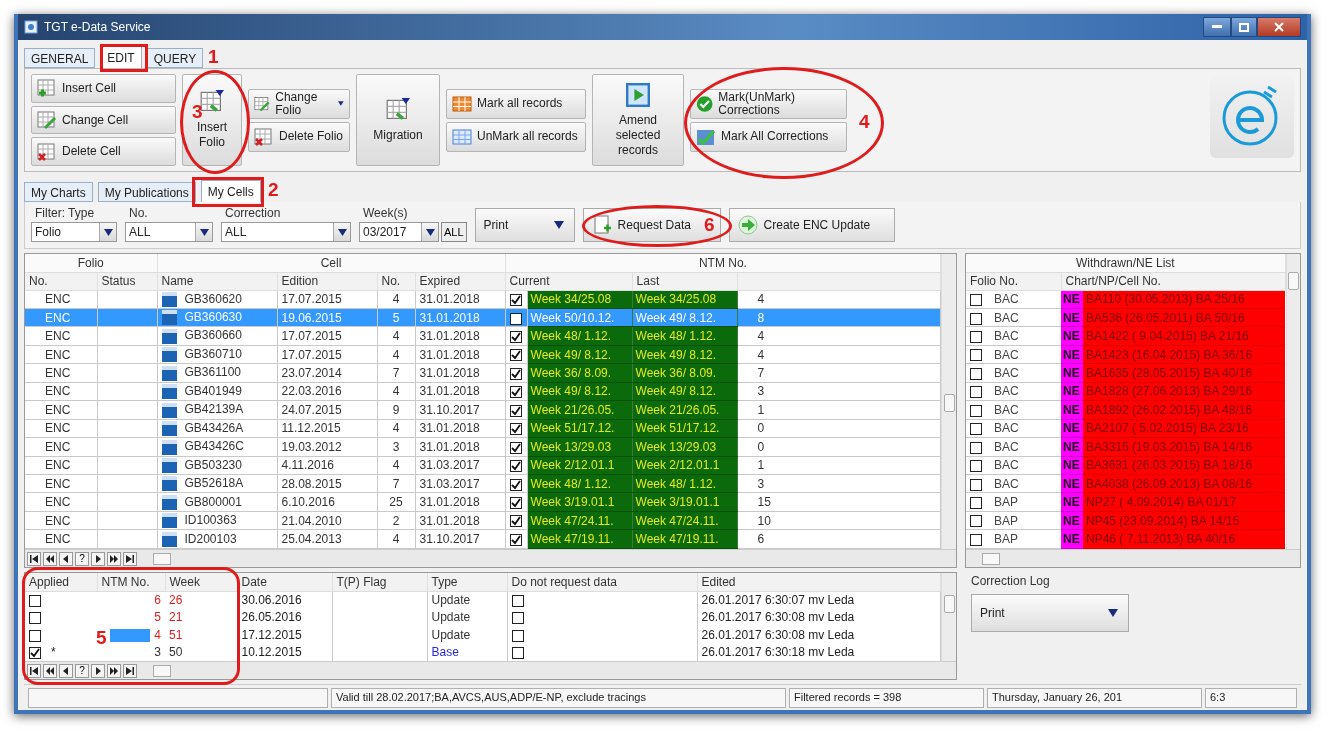 The image size is (1341, 747). What do you see at coordinates (175, 58) in the screenshot?
I see `tab: QUERY` at bounding box center [175, 58].